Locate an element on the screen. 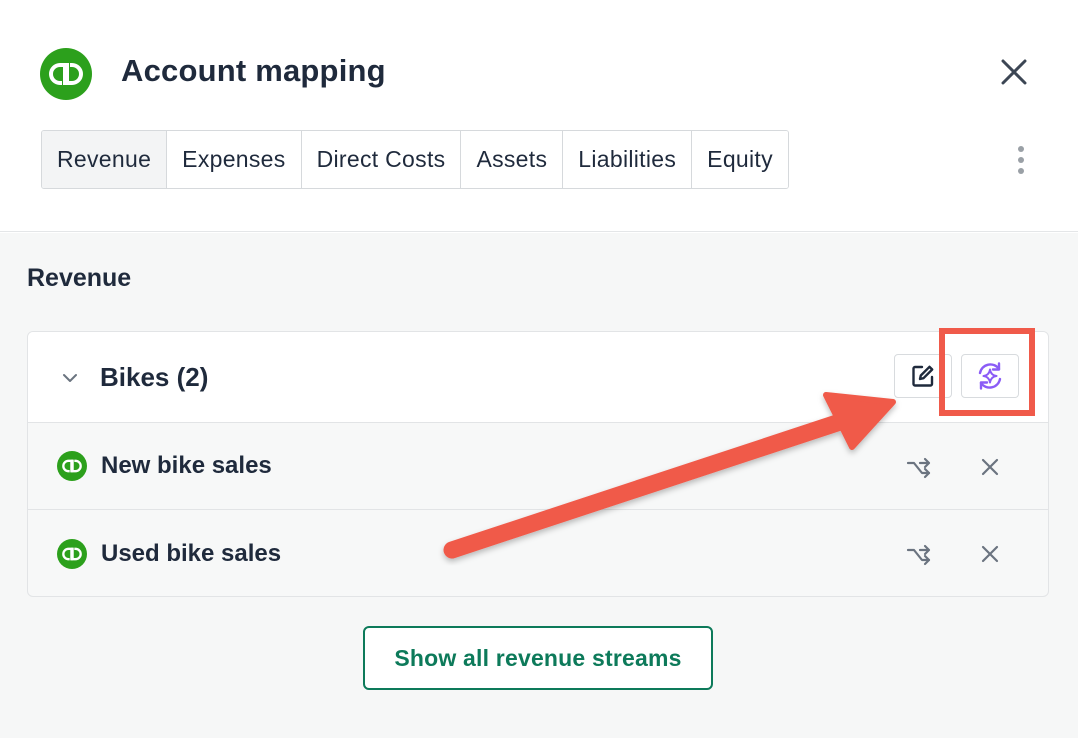 This screenshot has height=738, width=1078. group-title: Bikes (2) is located at coordinates (154, 377).